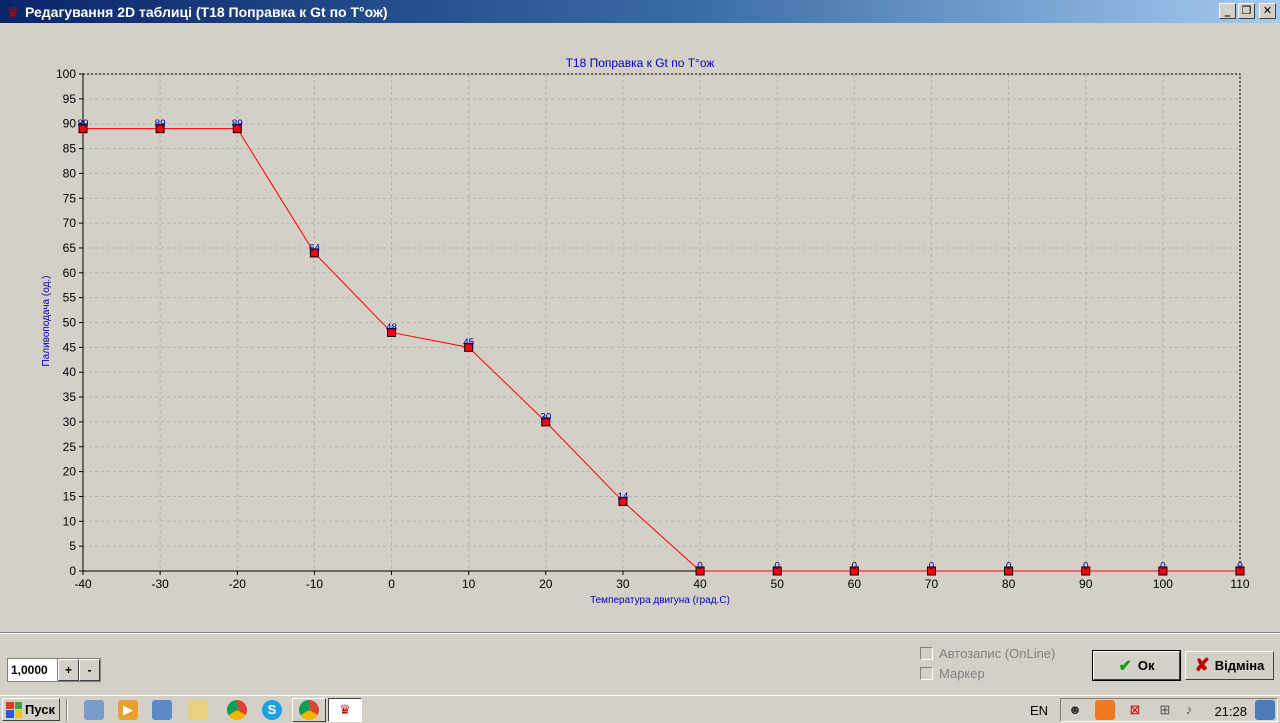  Describe the element at coordinates (1135, 710) in the screenshot. I see `tray-network-error-icon: ⊠` at that location.